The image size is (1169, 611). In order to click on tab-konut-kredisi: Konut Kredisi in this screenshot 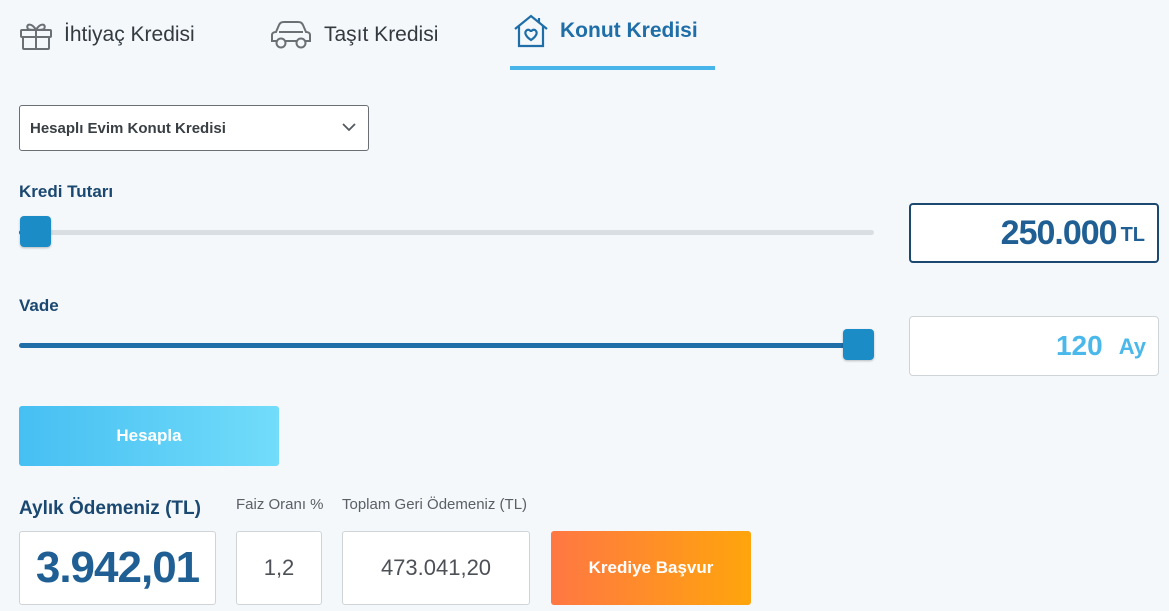, I will do `click(612, 35)`.